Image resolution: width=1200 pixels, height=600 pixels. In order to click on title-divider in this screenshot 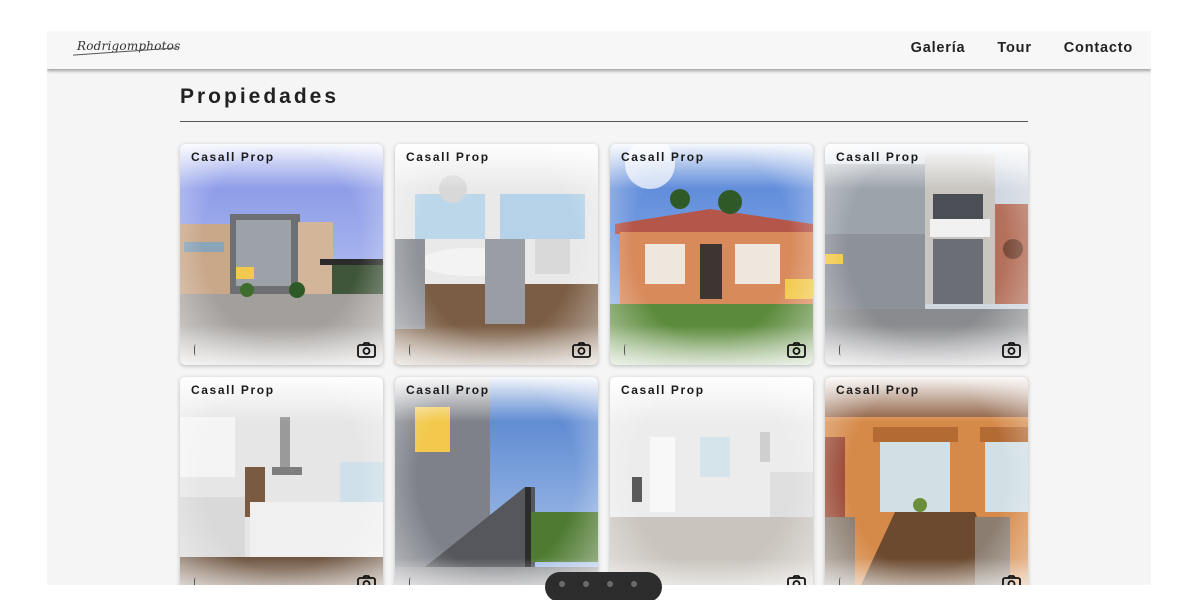, I will do `click(604, 121)`.